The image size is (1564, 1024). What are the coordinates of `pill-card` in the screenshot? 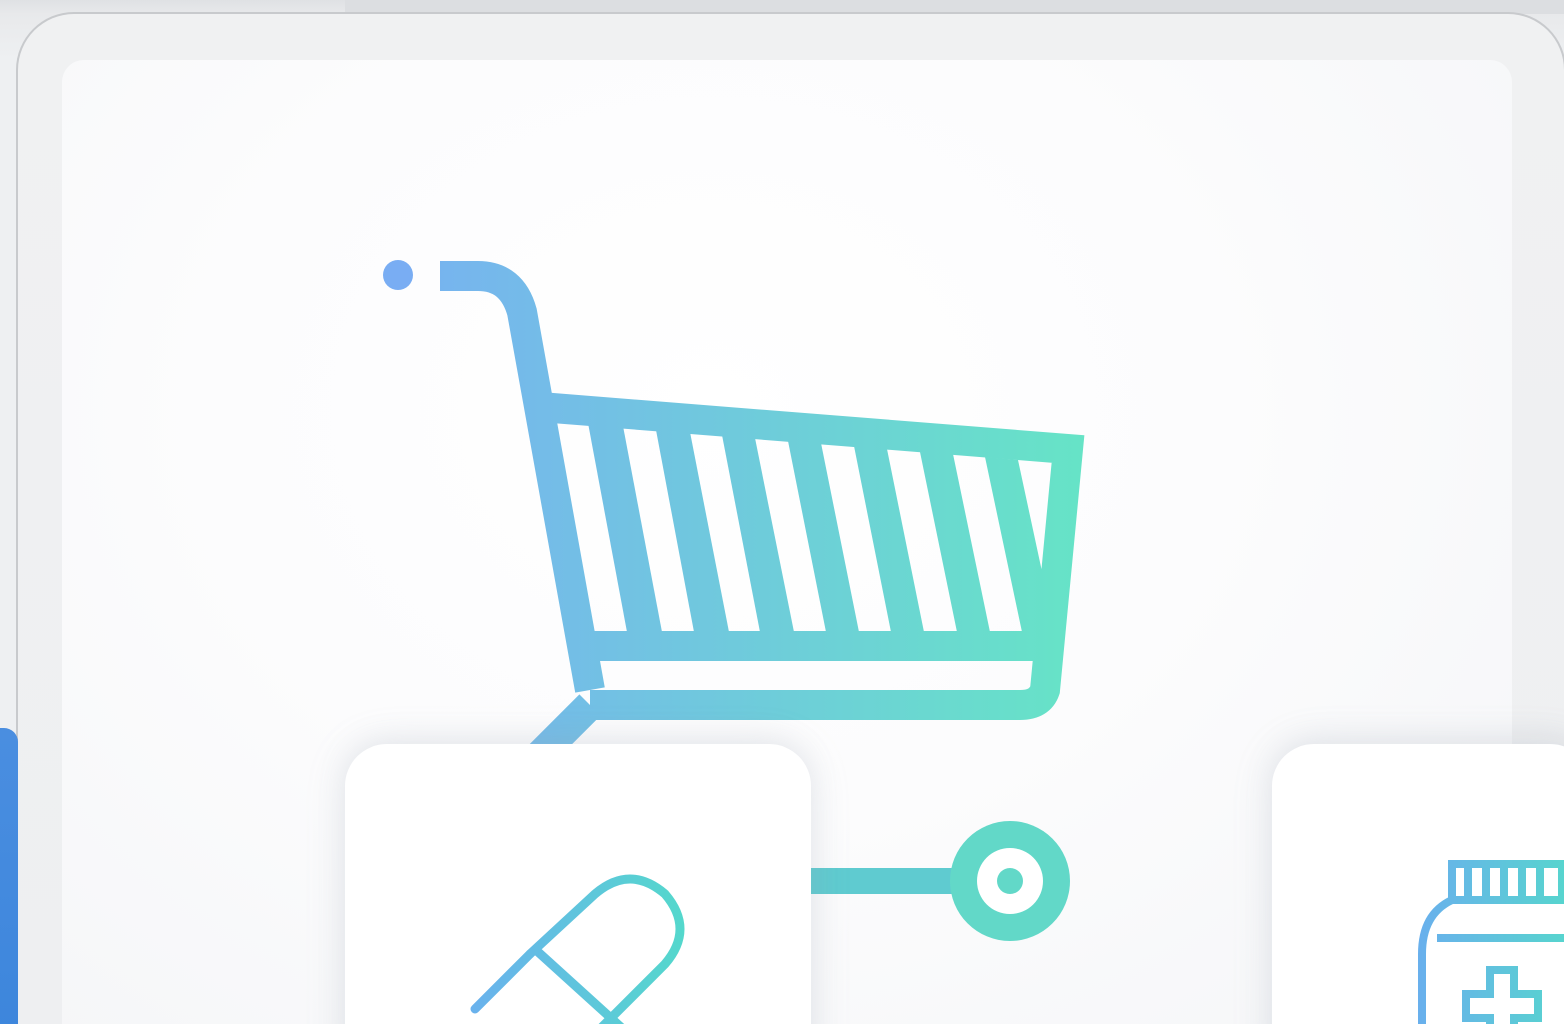 It's located at (578, 884).